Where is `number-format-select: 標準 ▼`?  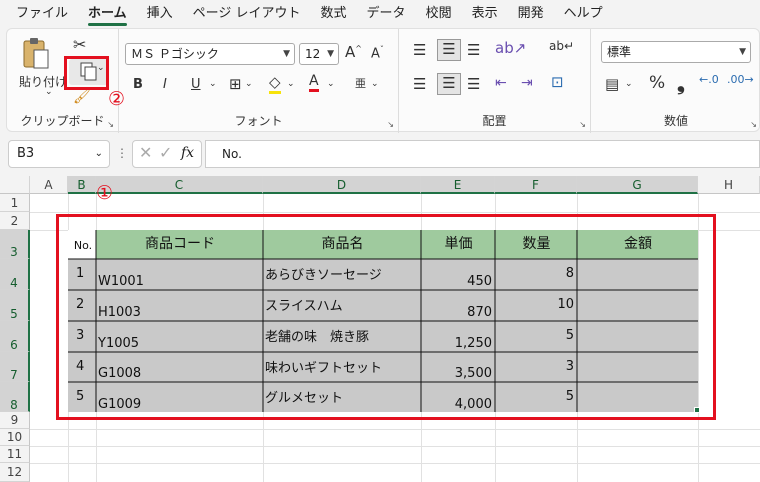 number-format-select: 標準 ▼ is located at coordinates (676, 52).